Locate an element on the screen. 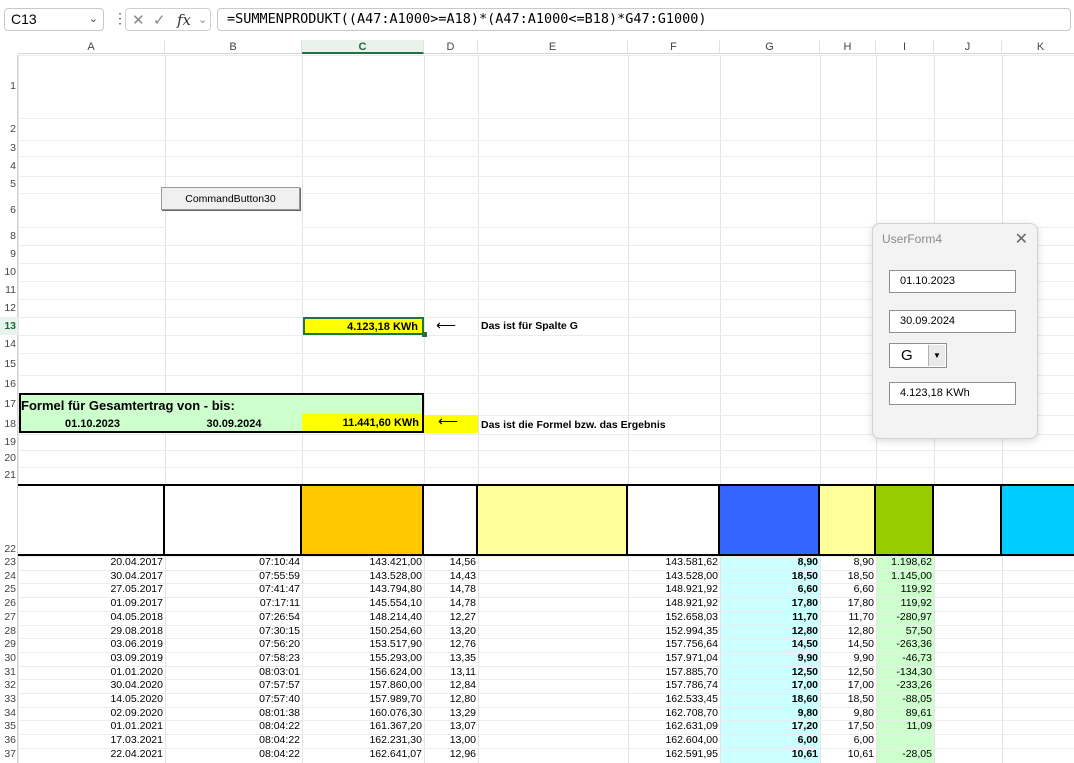 This screenshot has height=763, width=1074. table-cell-i: 89,61 is located at coordinates (905, 714).